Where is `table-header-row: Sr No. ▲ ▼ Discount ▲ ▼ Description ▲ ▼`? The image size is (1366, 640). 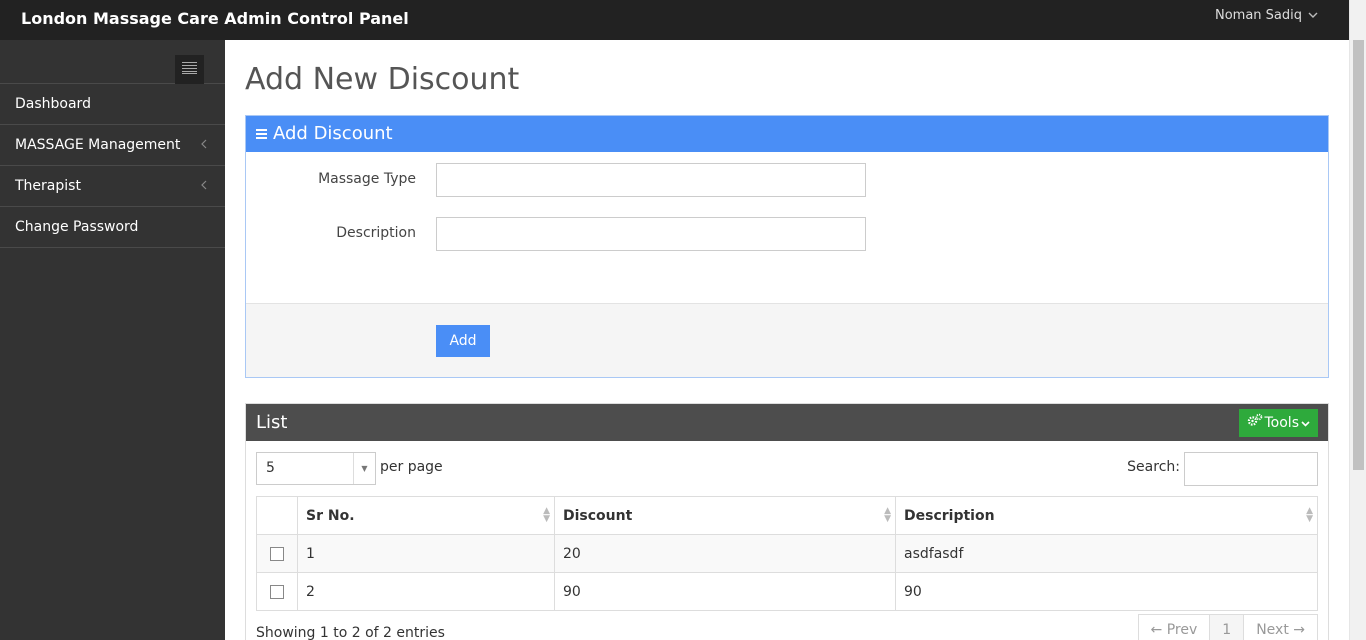
table-header-row: Sr No. ▲ ▼ Discount ▲ ▼ Description ▲ ▼ is located at coordinates (787, 515).